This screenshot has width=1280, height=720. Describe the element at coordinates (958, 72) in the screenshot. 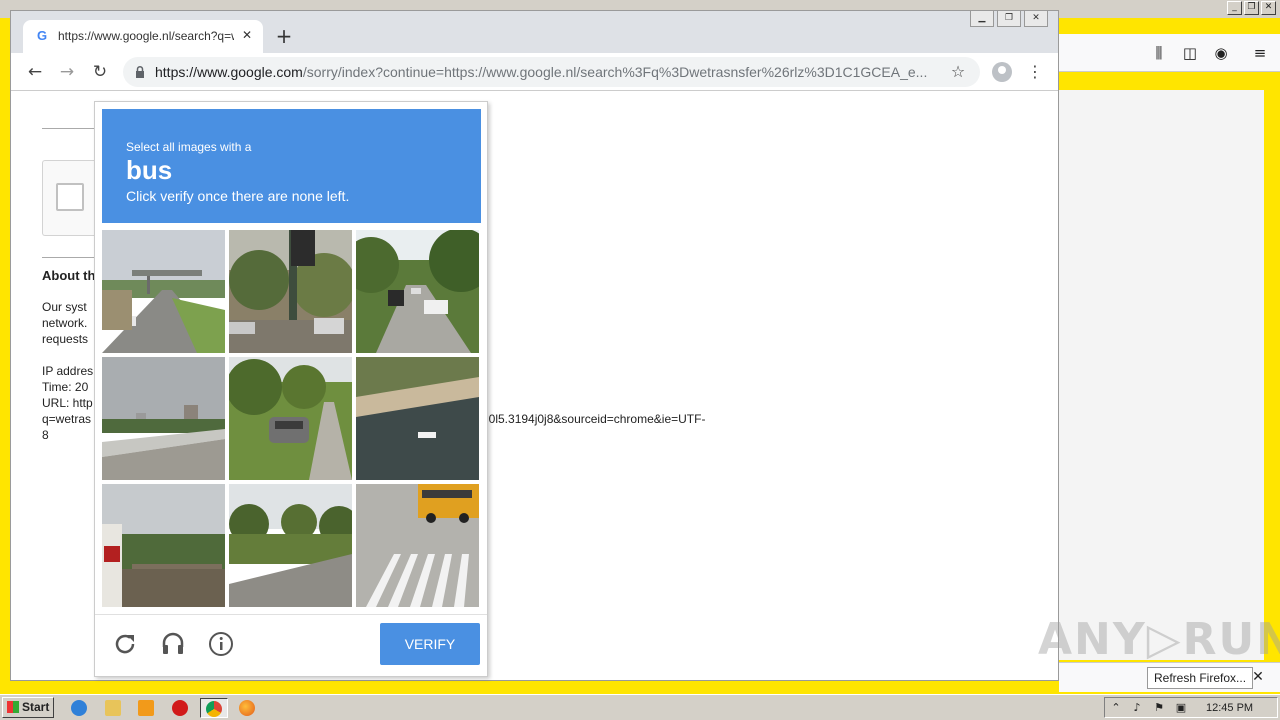

I see `bookmark-star-icon: ☆` at that location.